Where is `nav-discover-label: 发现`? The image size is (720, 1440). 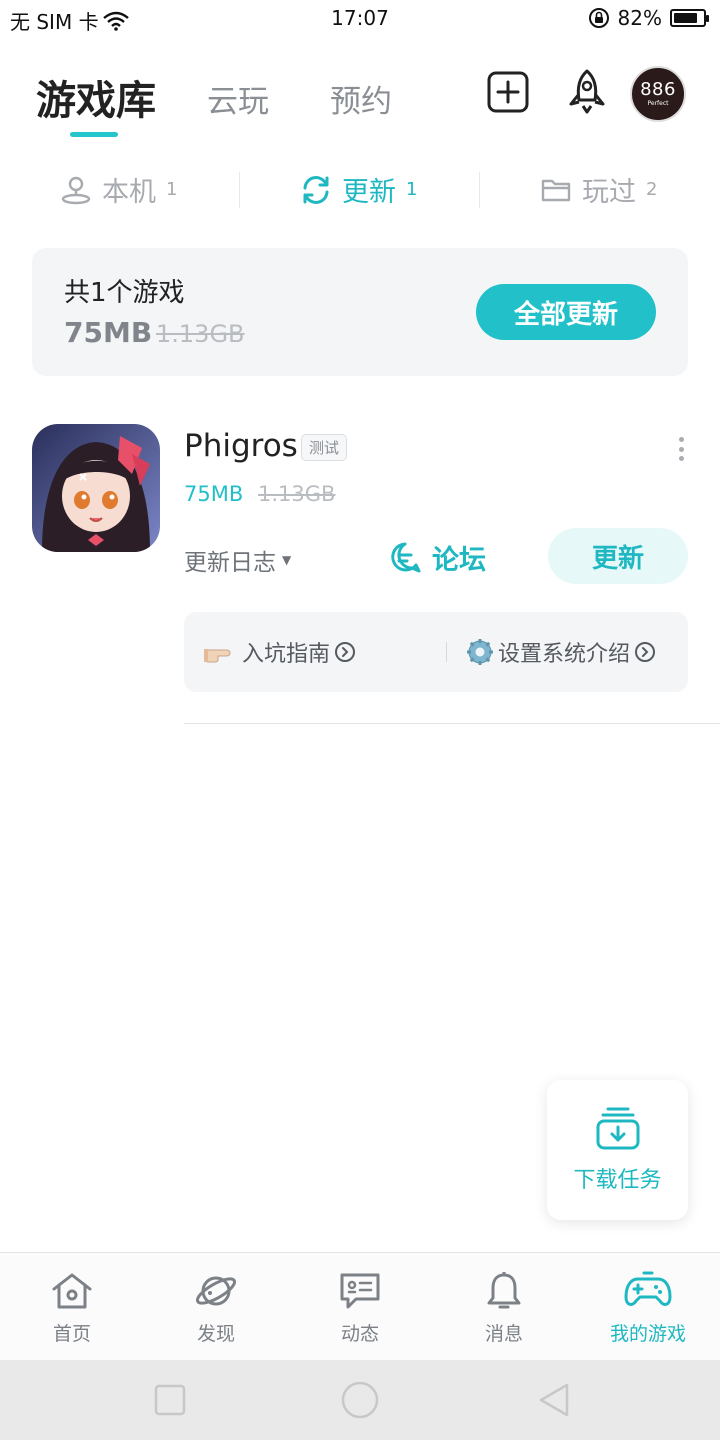
nav-discover-label: 发现 is located at coordinates (215, 1334).